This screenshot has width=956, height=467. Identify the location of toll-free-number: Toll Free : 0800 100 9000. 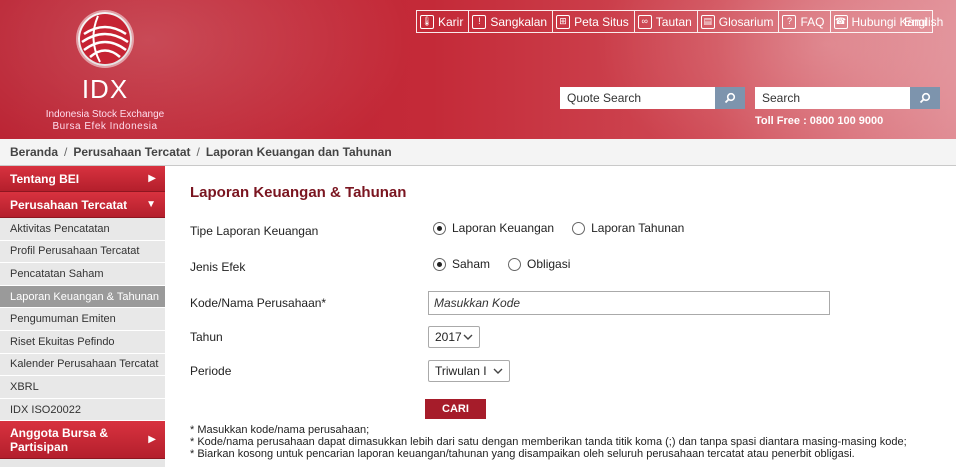
(819, 121).